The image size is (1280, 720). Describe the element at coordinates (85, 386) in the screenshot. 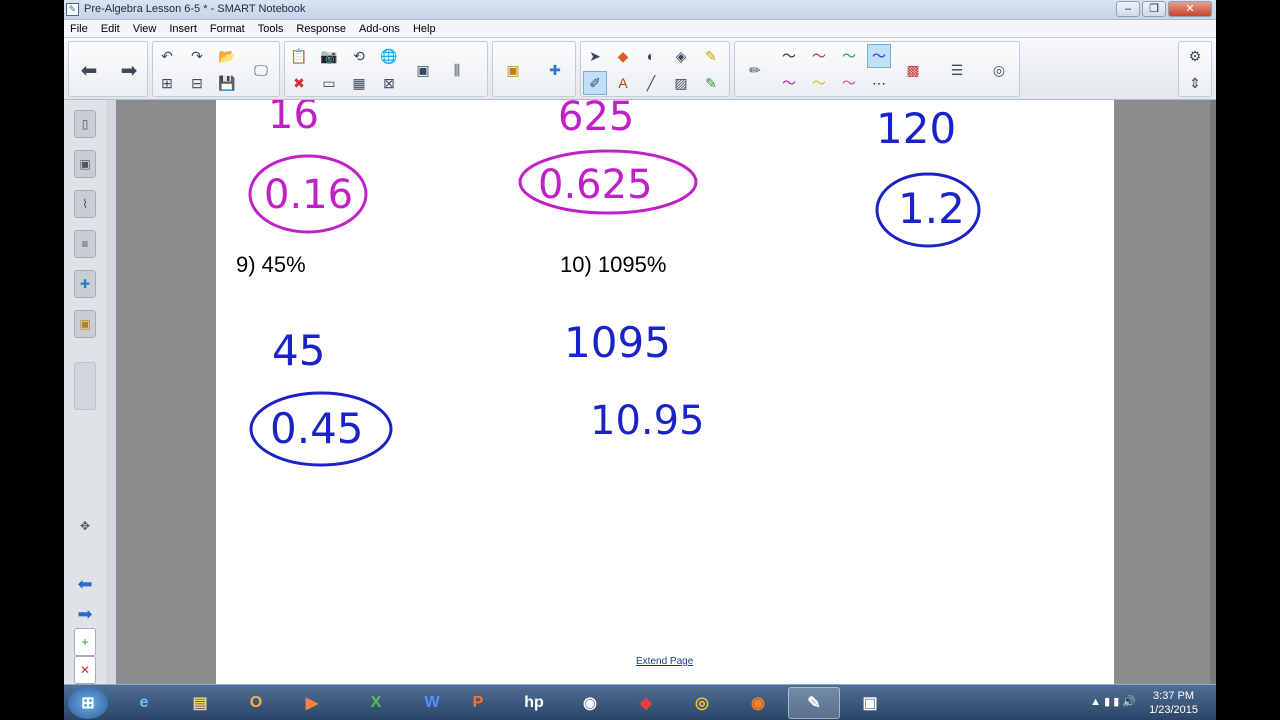

I see `hidden-tab-icon` at that location.